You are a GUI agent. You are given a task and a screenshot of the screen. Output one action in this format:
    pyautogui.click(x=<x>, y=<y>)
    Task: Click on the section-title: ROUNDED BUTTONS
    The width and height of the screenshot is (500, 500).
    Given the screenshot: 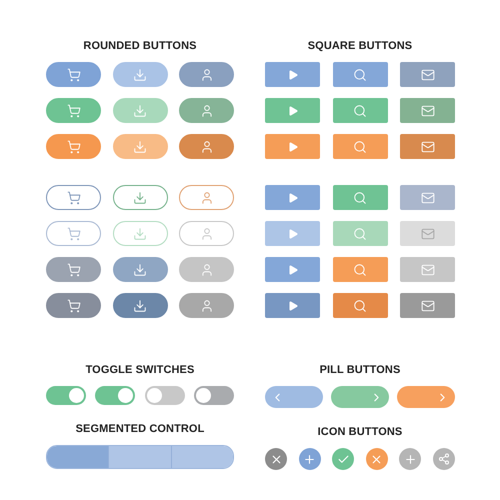 What is the action you would take?
    pyautogui.click(x=140, y=46)
    